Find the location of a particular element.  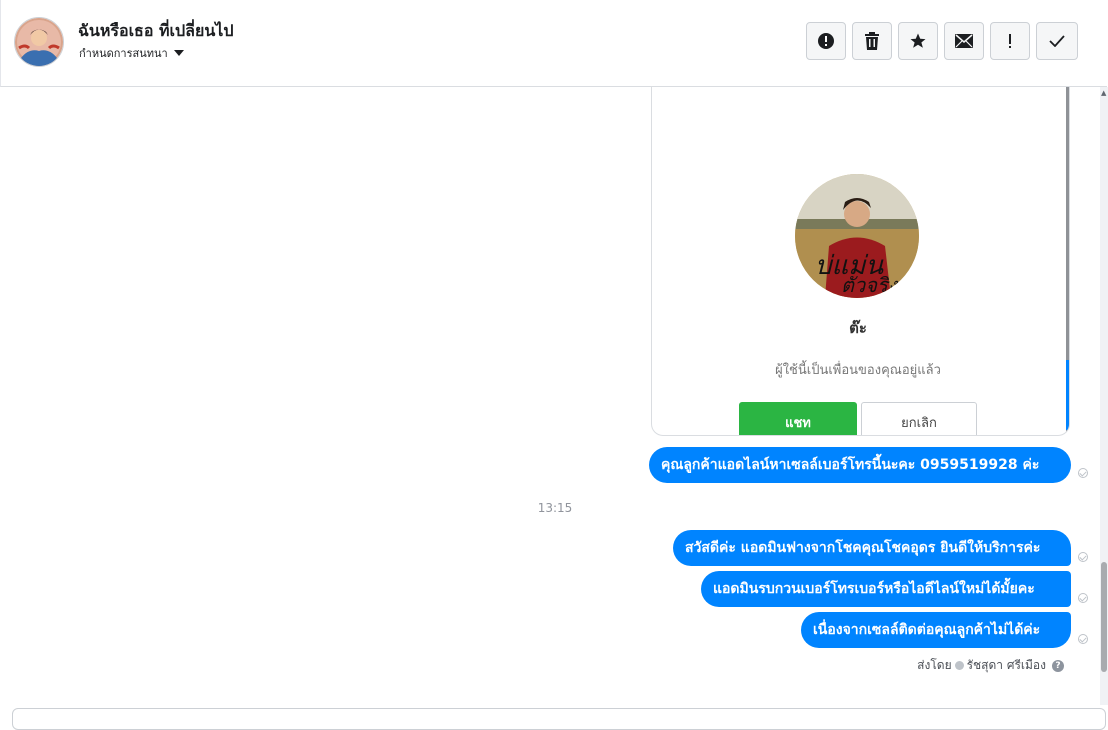

header-toolbar is located at coordinates (942, 41).